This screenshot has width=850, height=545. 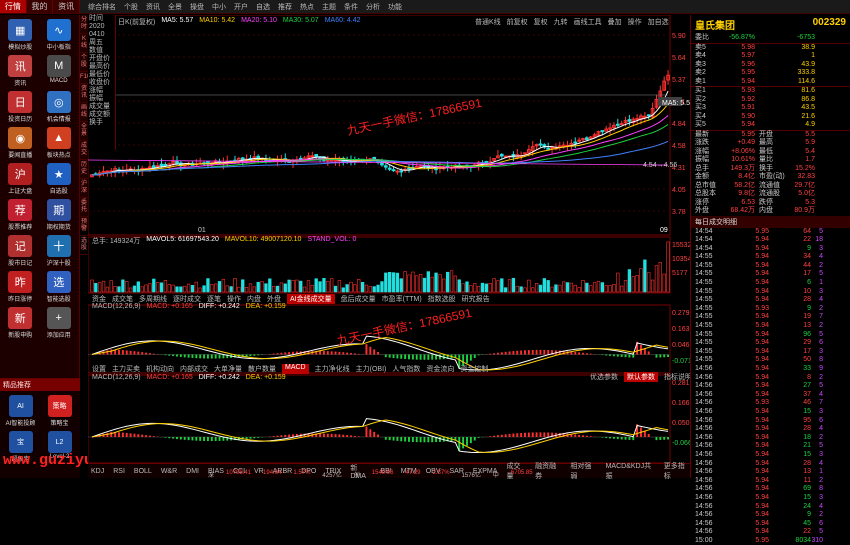 What do you see at coordinates (311, 299) in the screenshot?
I see `ind-tab1-8: AI金线成交量` at bounding box center [311, 299].